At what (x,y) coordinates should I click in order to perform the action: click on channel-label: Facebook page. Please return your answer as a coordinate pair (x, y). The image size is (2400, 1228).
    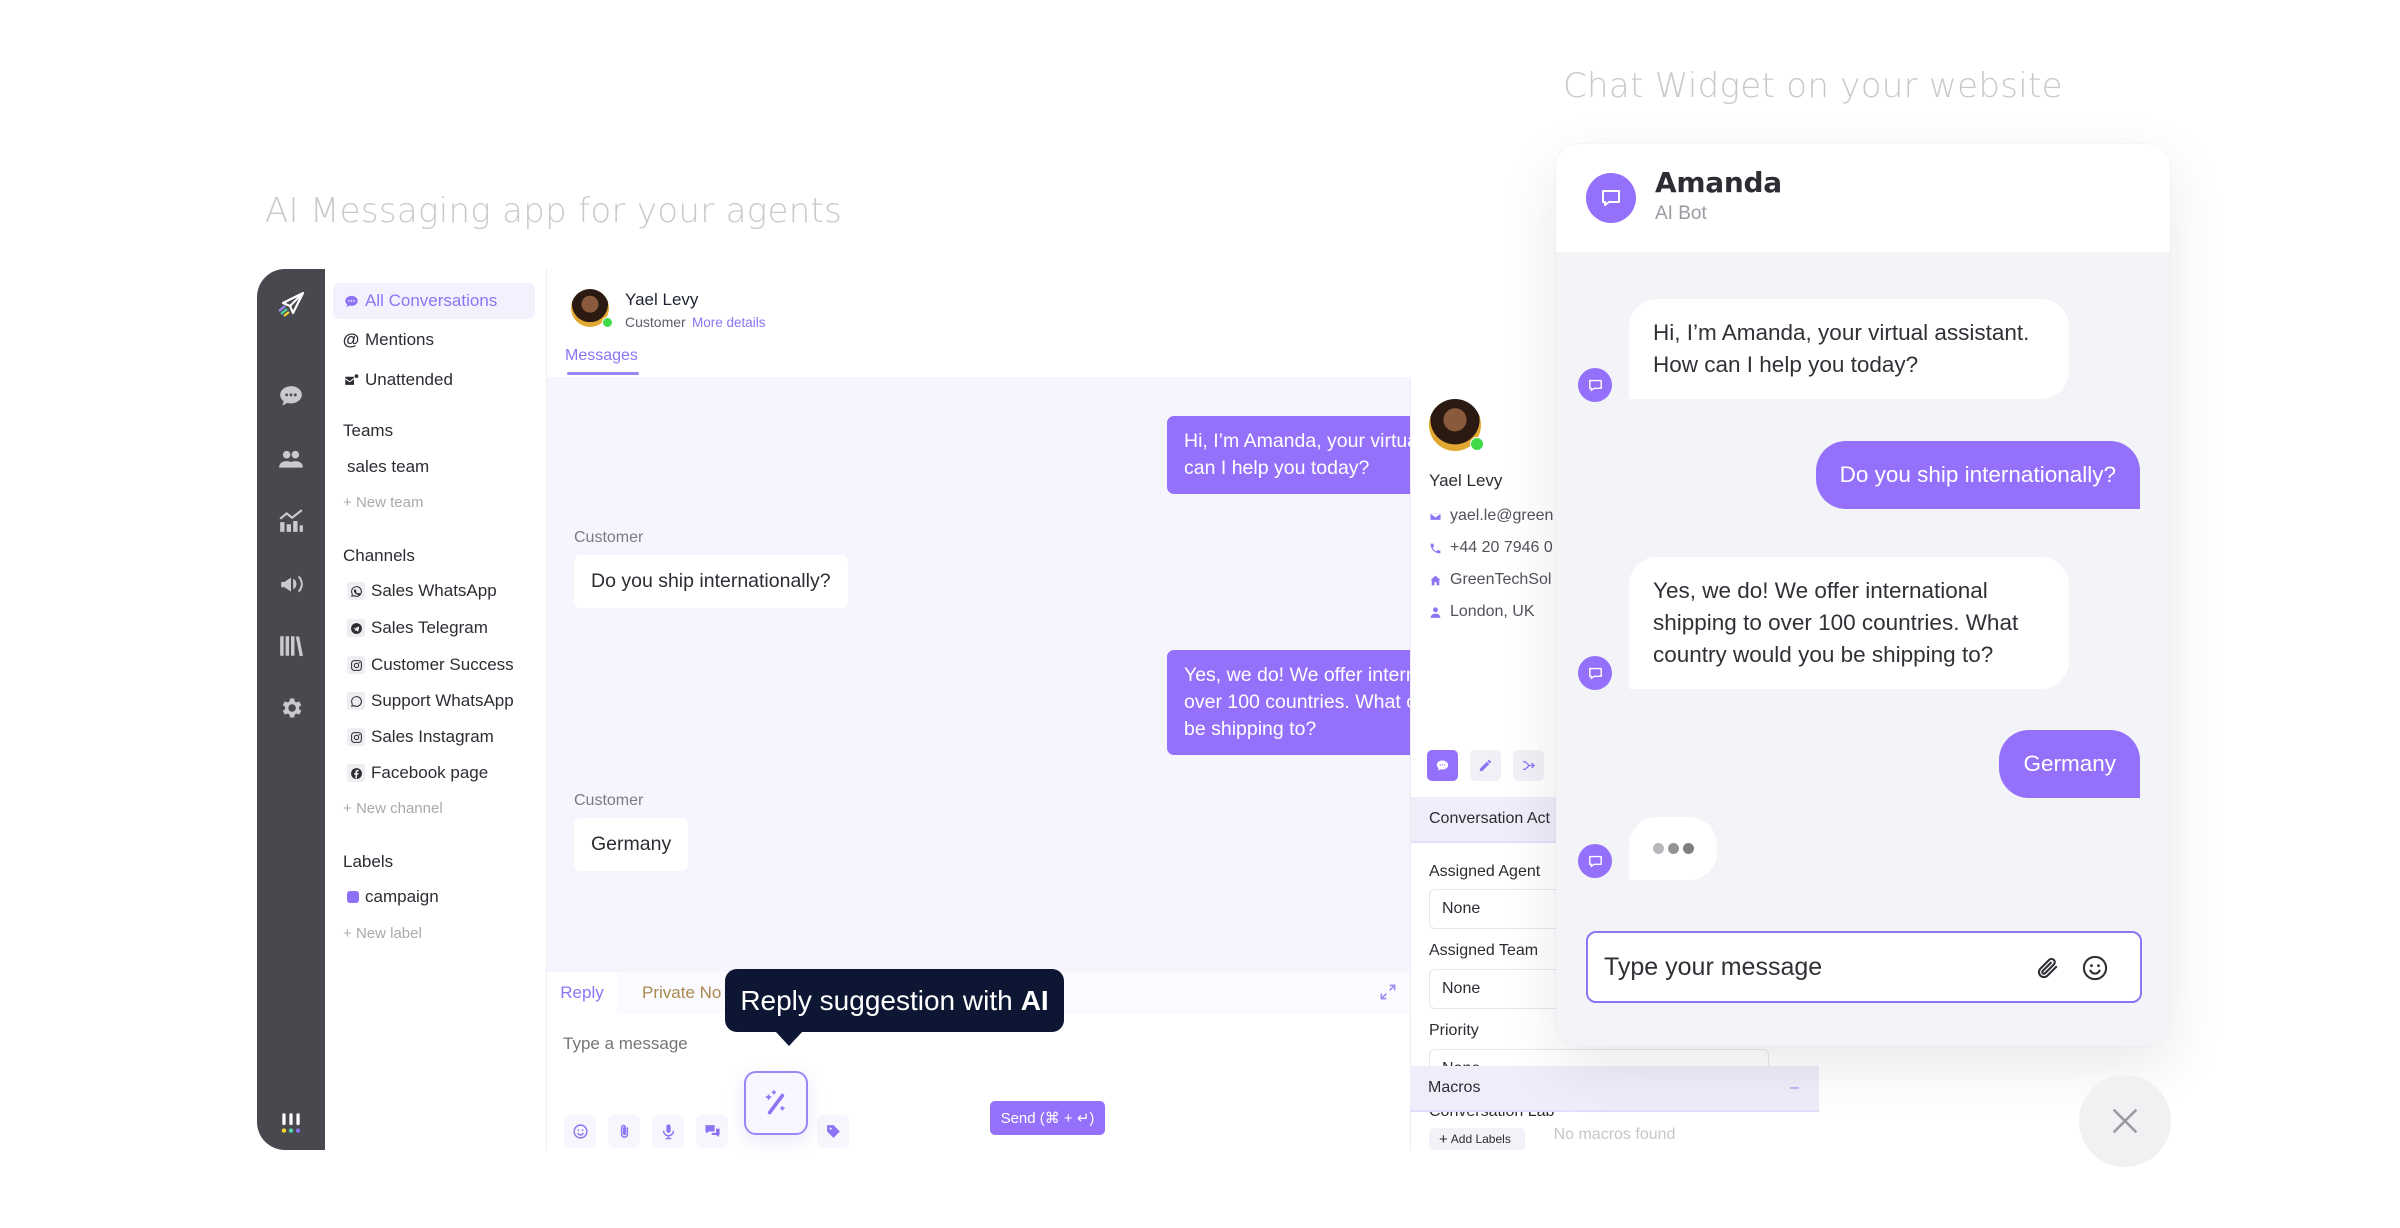
    Looking at the image, I should click on (430, 772).